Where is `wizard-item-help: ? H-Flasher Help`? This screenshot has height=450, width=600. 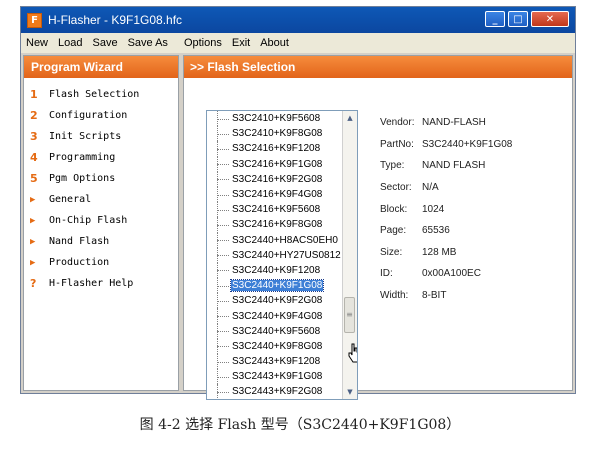
wizard-item-help: ? H-Flasher Help is located at coordinates (101, 283).